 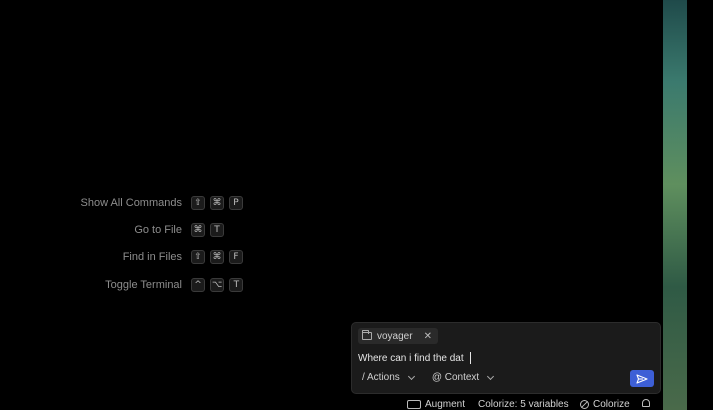 I want to click on chat-panel: voyager ✕ / Actions @ Context, so click(x=506, y=358).